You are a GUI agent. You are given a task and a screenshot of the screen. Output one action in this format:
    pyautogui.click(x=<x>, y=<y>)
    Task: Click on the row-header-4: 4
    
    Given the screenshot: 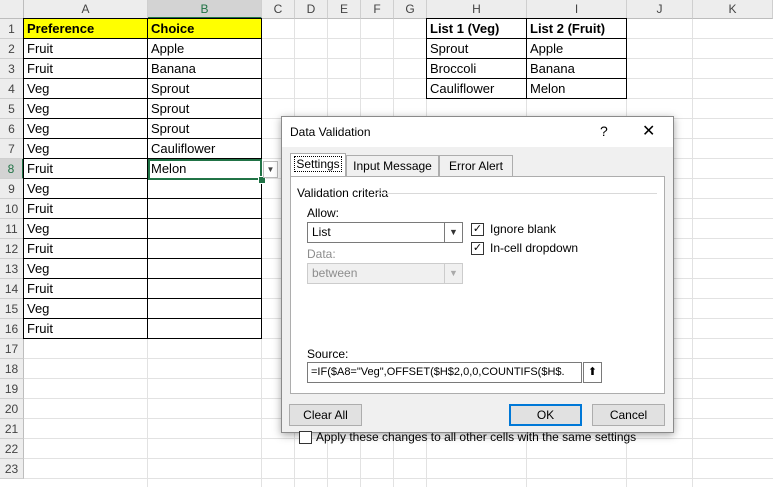 What is the action you would take?
    pyautogui.click(x=12, y=89)
    